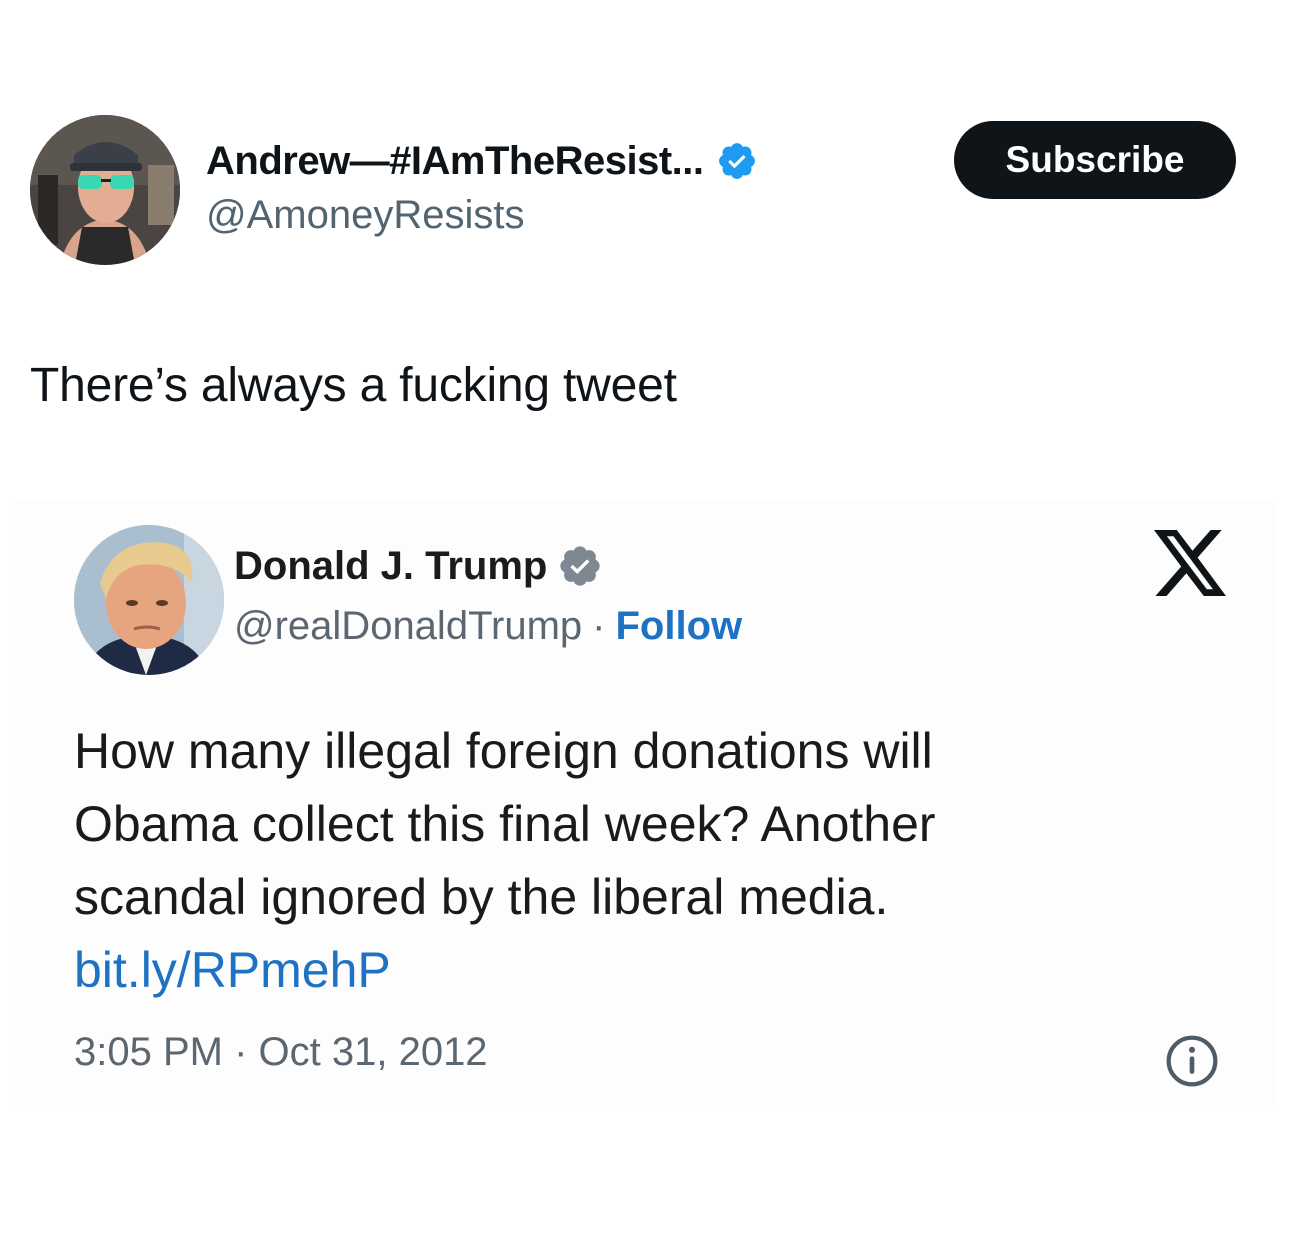  Describe the element at coordinates (1190, 563) in the screenshot. I see `x-logo-icon` at that location.